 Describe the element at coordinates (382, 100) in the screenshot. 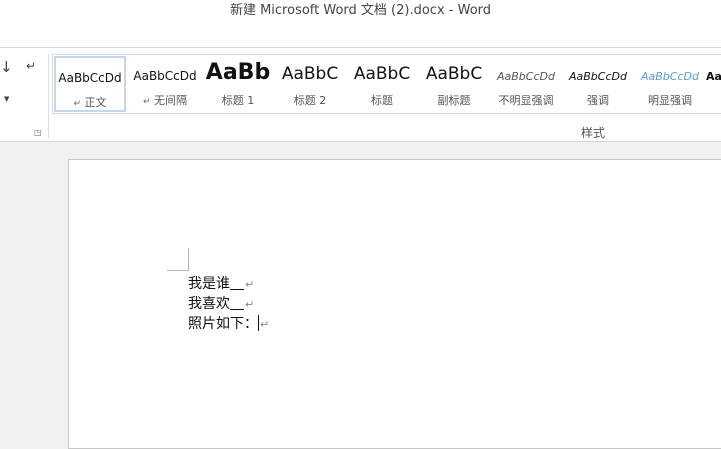

I see `style-label: 标题` at that location.